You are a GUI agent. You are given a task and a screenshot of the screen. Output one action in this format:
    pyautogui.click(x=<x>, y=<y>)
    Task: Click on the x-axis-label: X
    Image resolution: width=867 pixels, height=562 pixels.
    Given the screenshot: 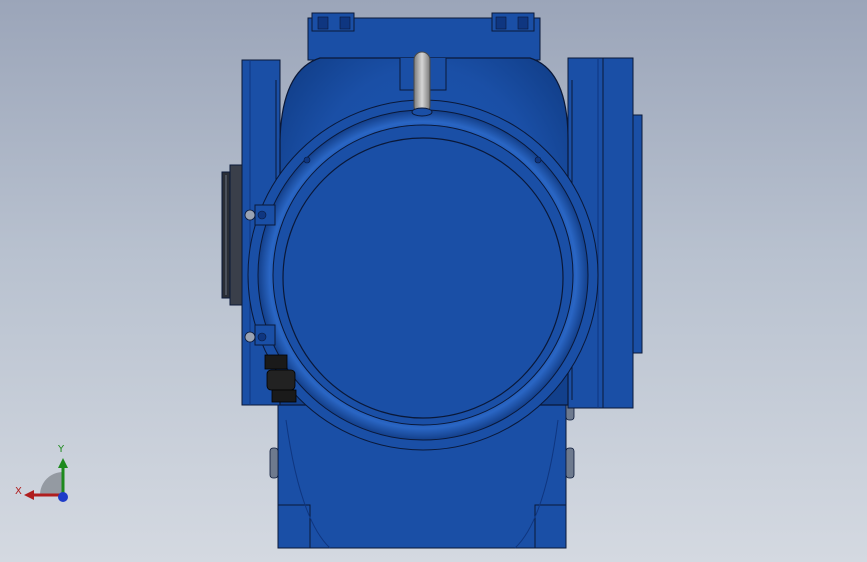 What is the action you would take?
    pyautogui.click(x=18, y=491)
    